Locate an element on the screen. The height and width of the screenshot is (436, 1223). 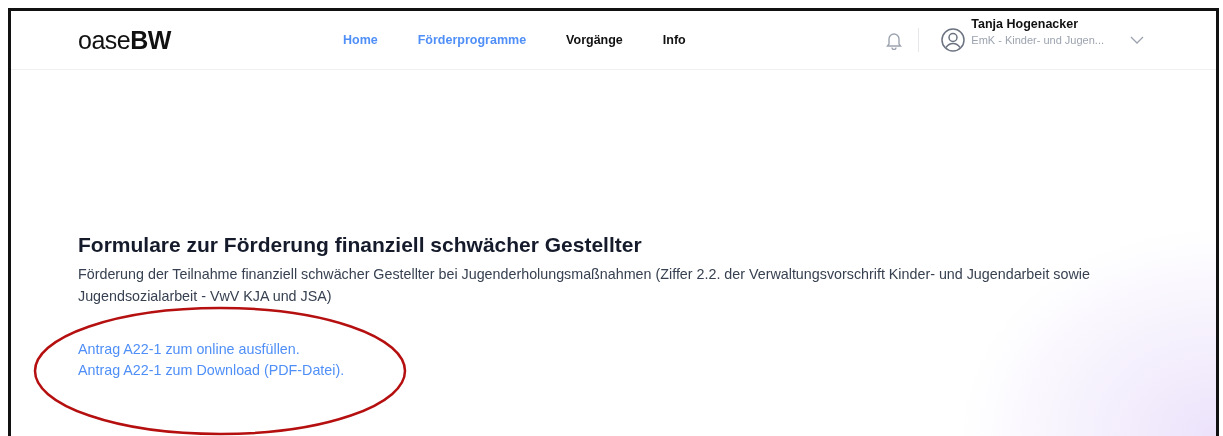
form-link: Antrag A22-1 zum online ausfüllen. is located at coordinates (647, 349).